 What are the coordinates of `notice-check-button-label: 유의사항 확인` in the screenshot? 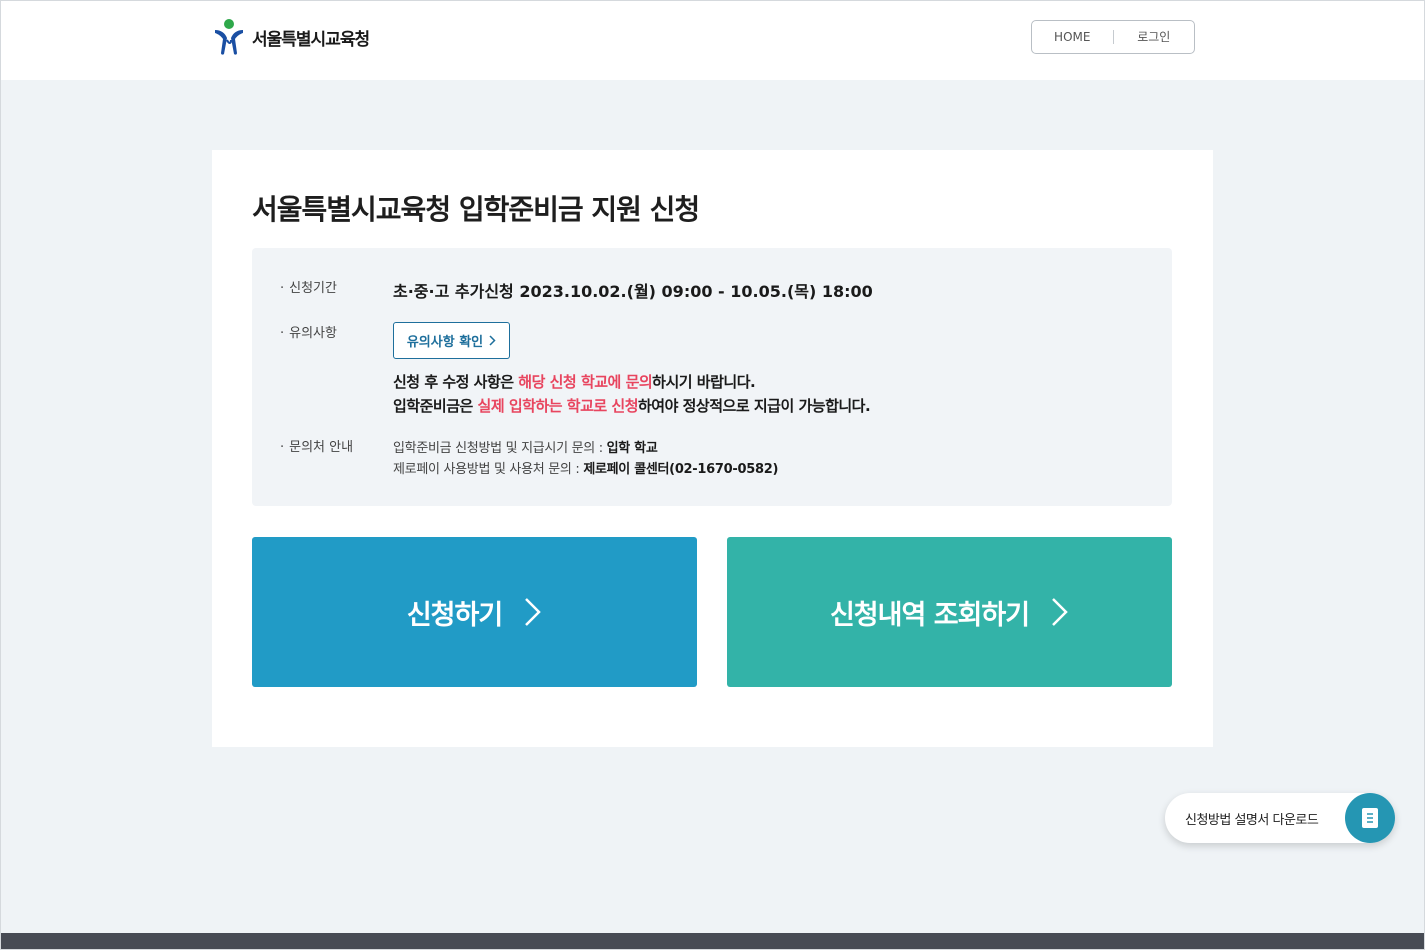 It's located at (445, 342).